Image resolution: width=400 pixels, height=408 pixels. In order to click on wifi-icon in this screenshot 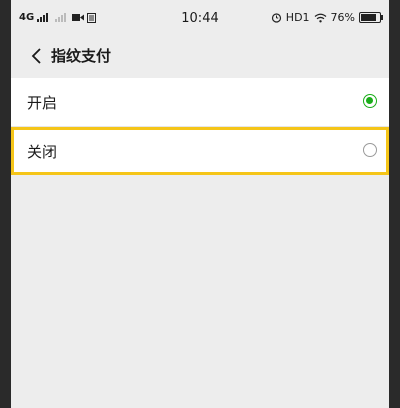, I will do `click(320, 17)`.